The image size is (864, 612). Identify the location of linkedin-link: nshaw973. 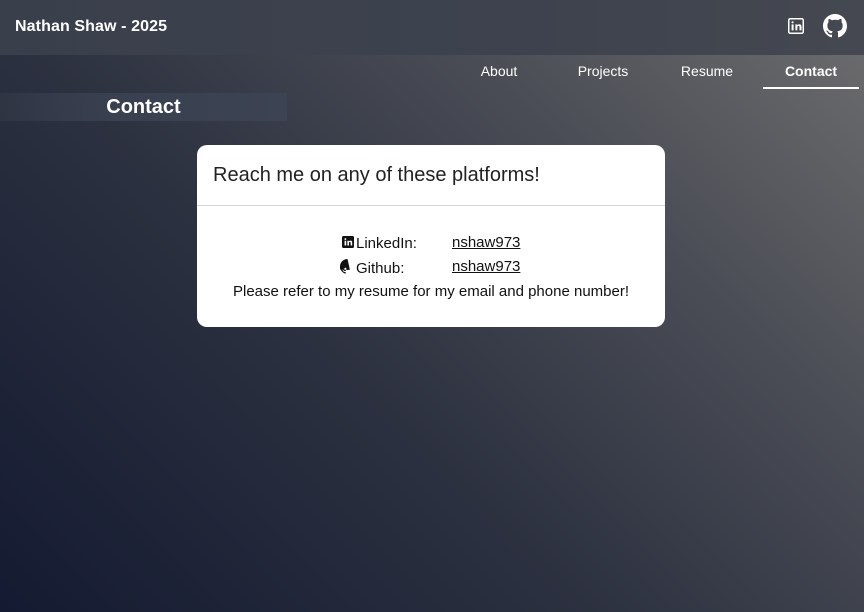
(486, 242).